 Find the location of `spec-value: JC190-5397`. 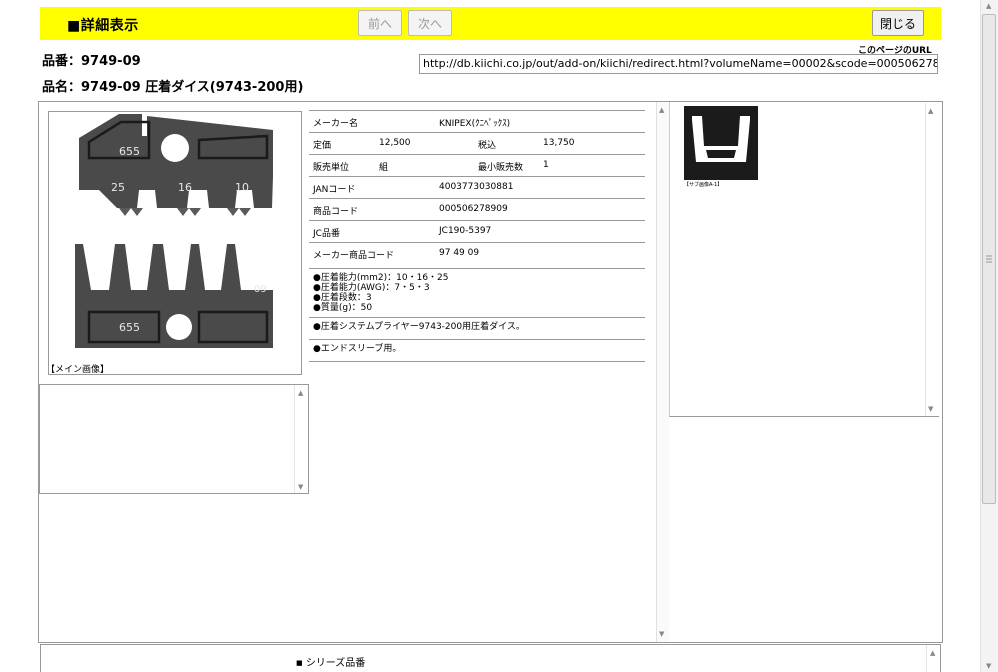

spec-value: JC190-5397 is located at coordinates (465, 231).